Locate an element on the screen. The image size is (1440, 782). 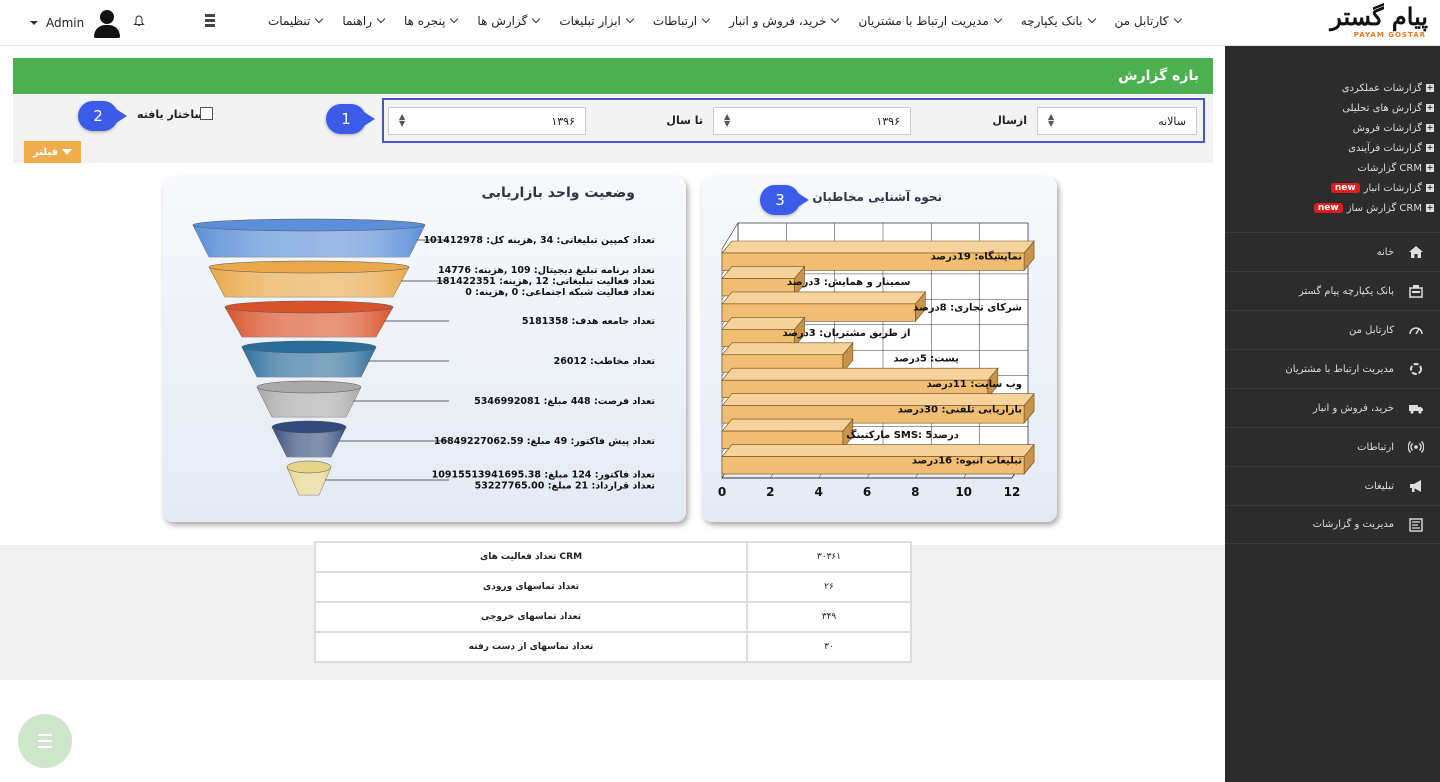
side-menu-label: مدیریت و گزارشات is located at coordinates (1353, 524).